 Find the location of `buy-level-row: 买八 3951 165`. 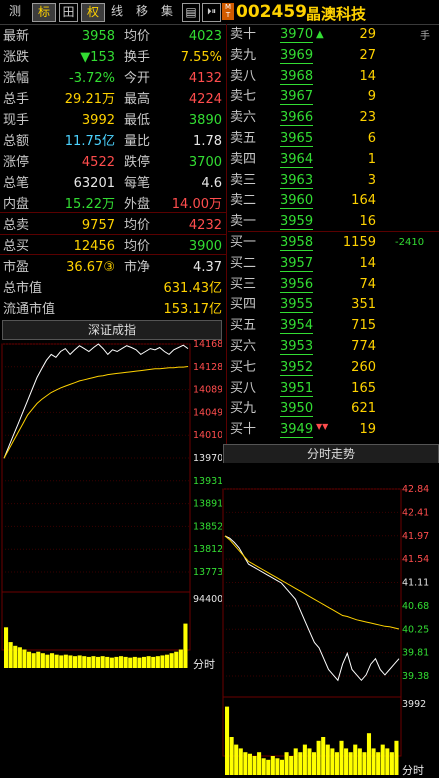

buy-level-row: 买八 3951 165 is located at coordinates (333, 388).